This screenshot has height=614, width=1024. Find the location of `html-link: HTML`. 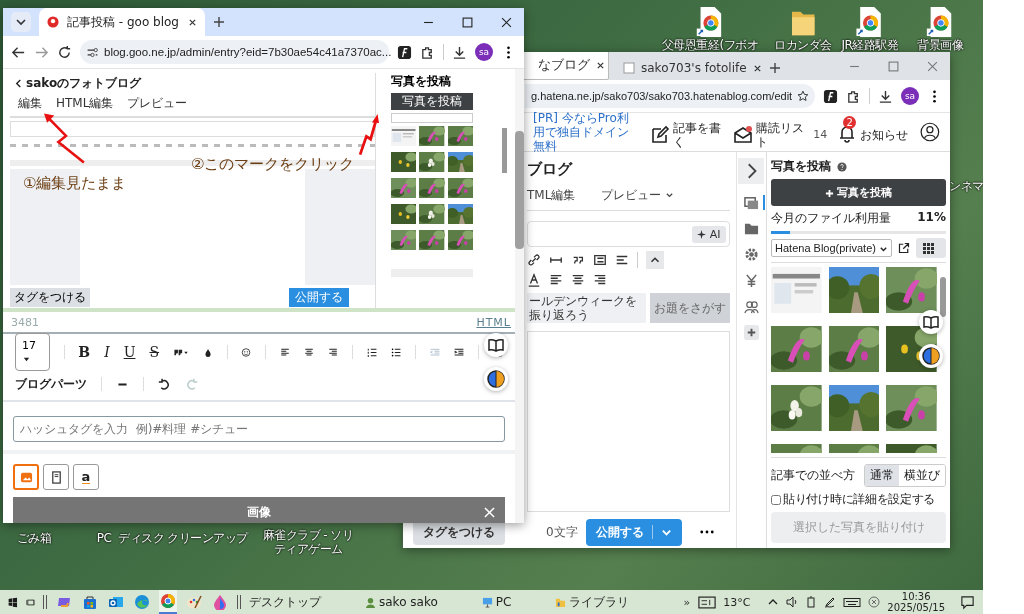

html-link: HTML is located at coordinates (493, 322).